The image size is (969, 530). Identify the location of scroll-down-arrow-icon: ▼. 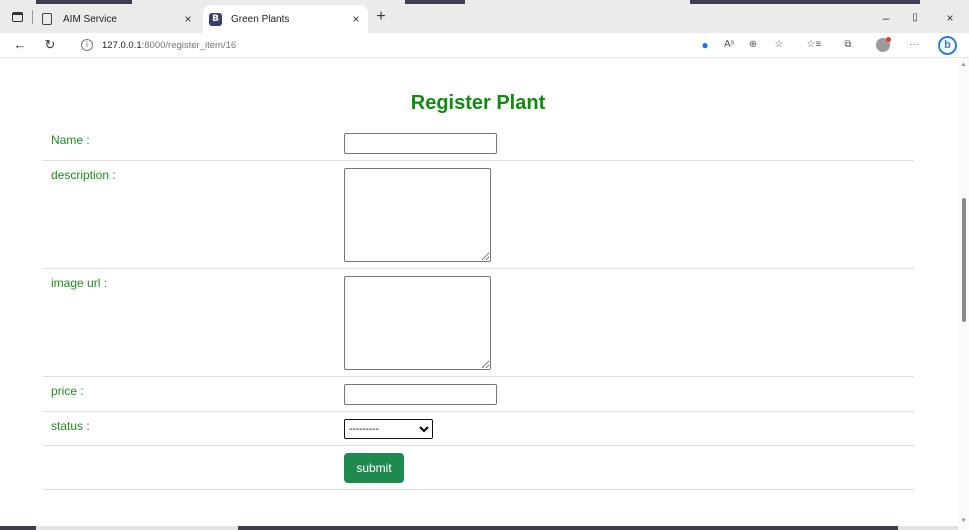
(963, 521).